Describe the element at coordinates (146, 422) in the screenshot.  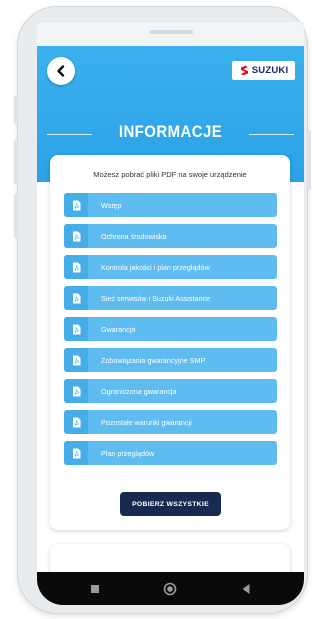
I see `doc-label: Pozostałe warunki gwarancji` at that location.